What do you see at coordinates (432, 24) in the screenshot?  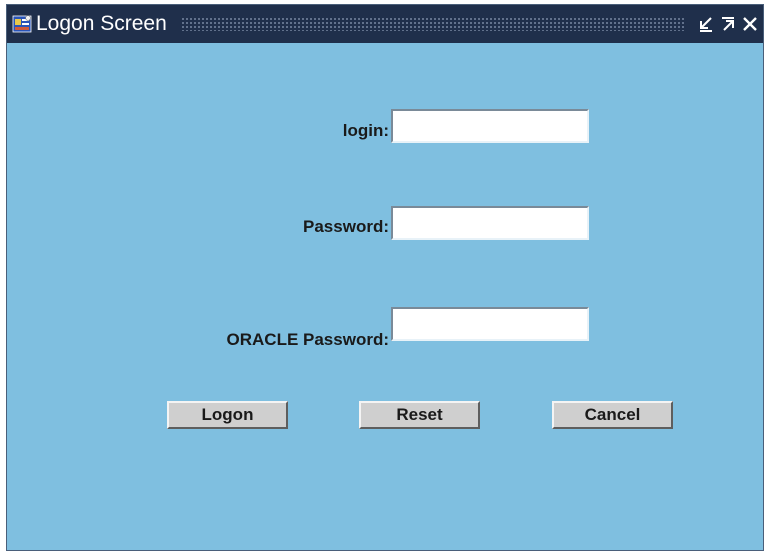 I see `title-bar-grip` at bounding box center [432, 24].